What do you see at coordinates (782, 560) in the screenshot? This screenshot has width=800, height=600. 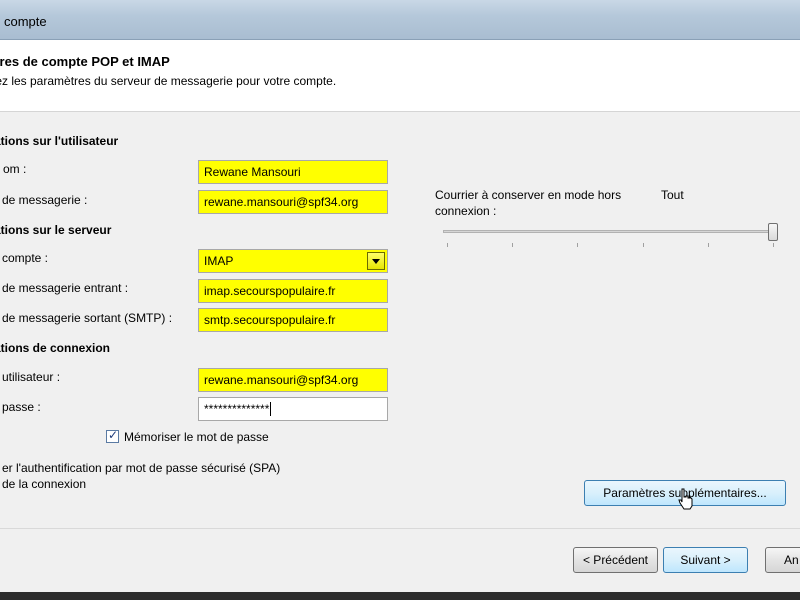 I see `cancel-button: An` at bounding box center [782, 560].